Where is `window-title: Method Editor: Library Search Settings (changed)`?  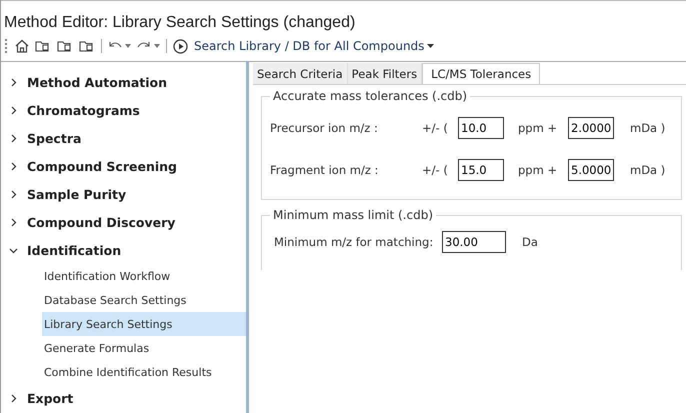
window-title: Method Editor: Library Search Settings (changed) is located at coordinates (180, 23).